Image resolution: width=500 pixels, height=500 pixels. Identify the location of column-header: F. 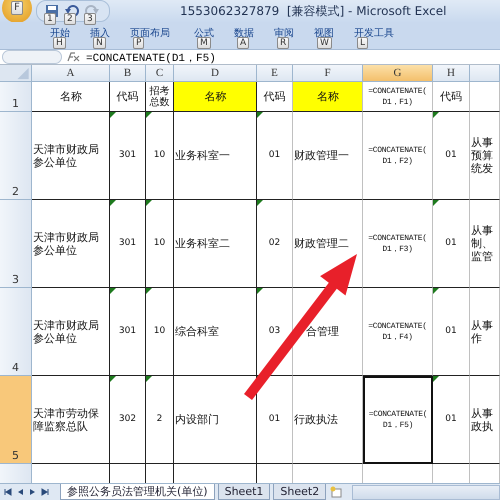
(328, 73).